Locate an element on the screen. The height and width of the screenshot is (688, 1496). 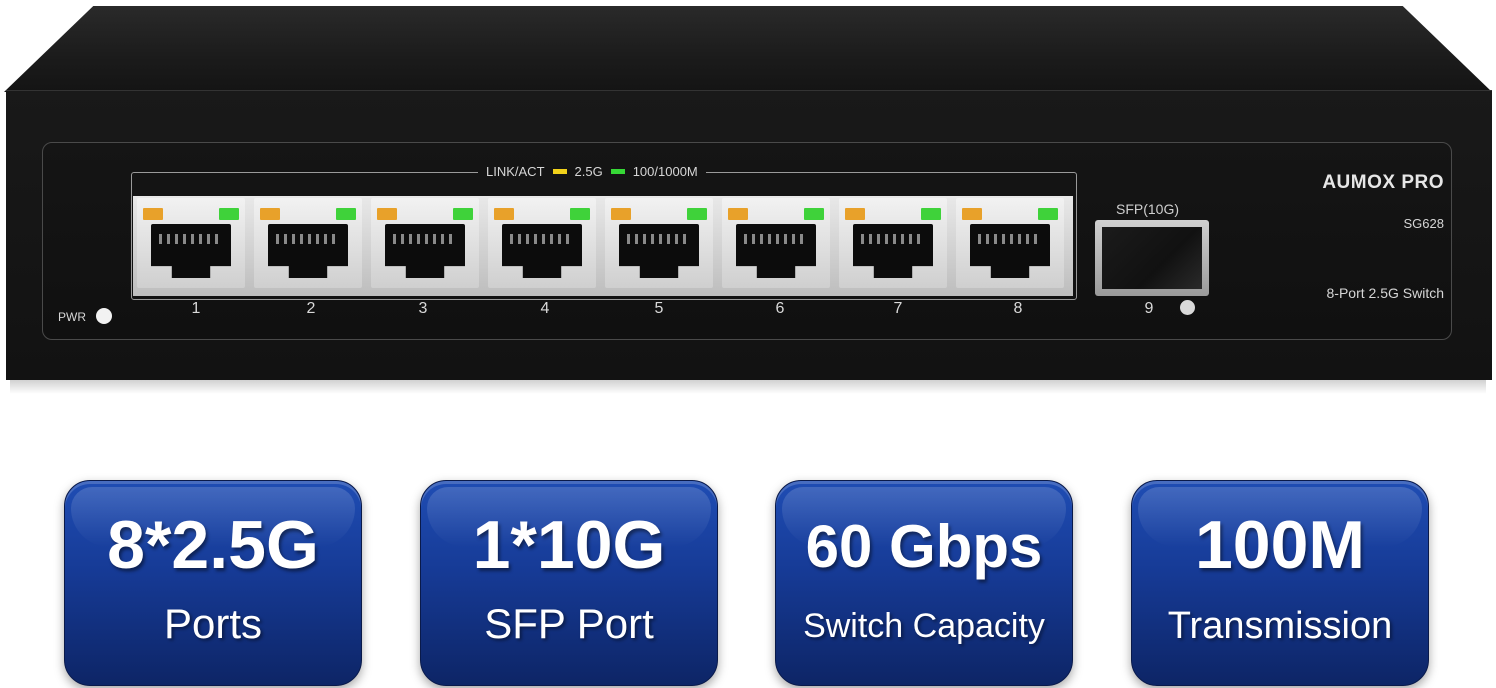
sfp-label: SFP(10G) is located at coordinates (1148, 209).